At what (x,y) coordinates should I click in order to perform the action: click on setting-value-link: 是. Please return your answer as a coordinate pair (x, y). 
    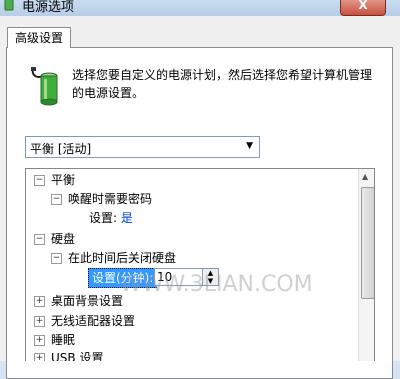
    Looking at the image, I should click on (127, 218).